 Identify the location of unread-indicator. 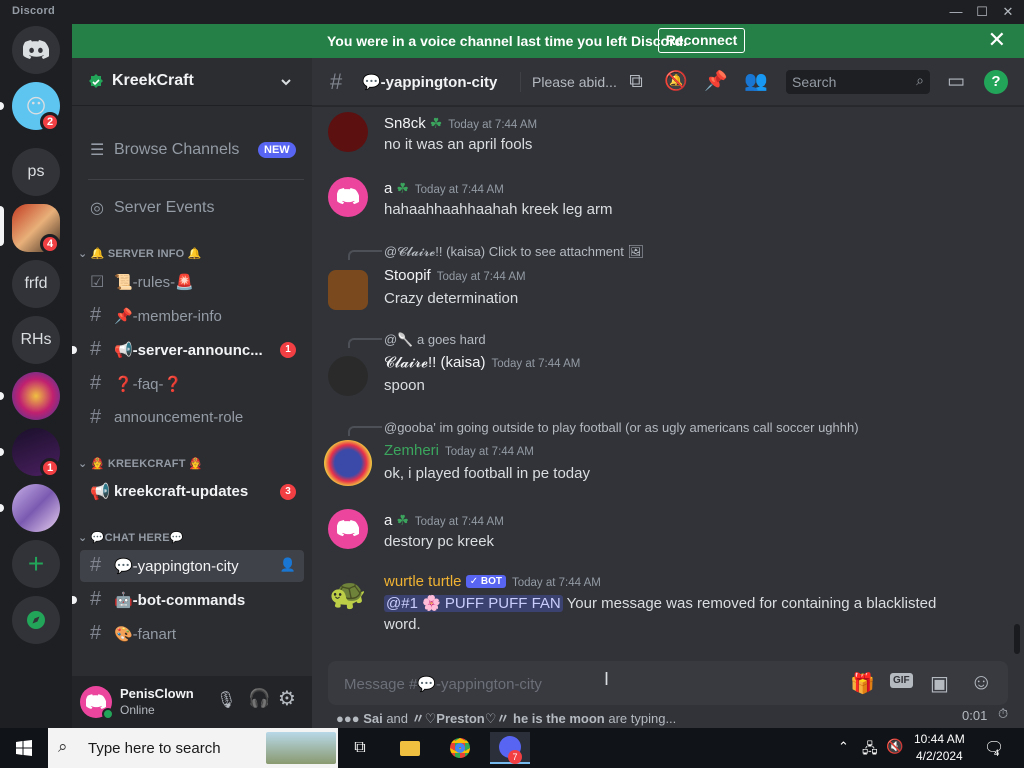
(74, 600).